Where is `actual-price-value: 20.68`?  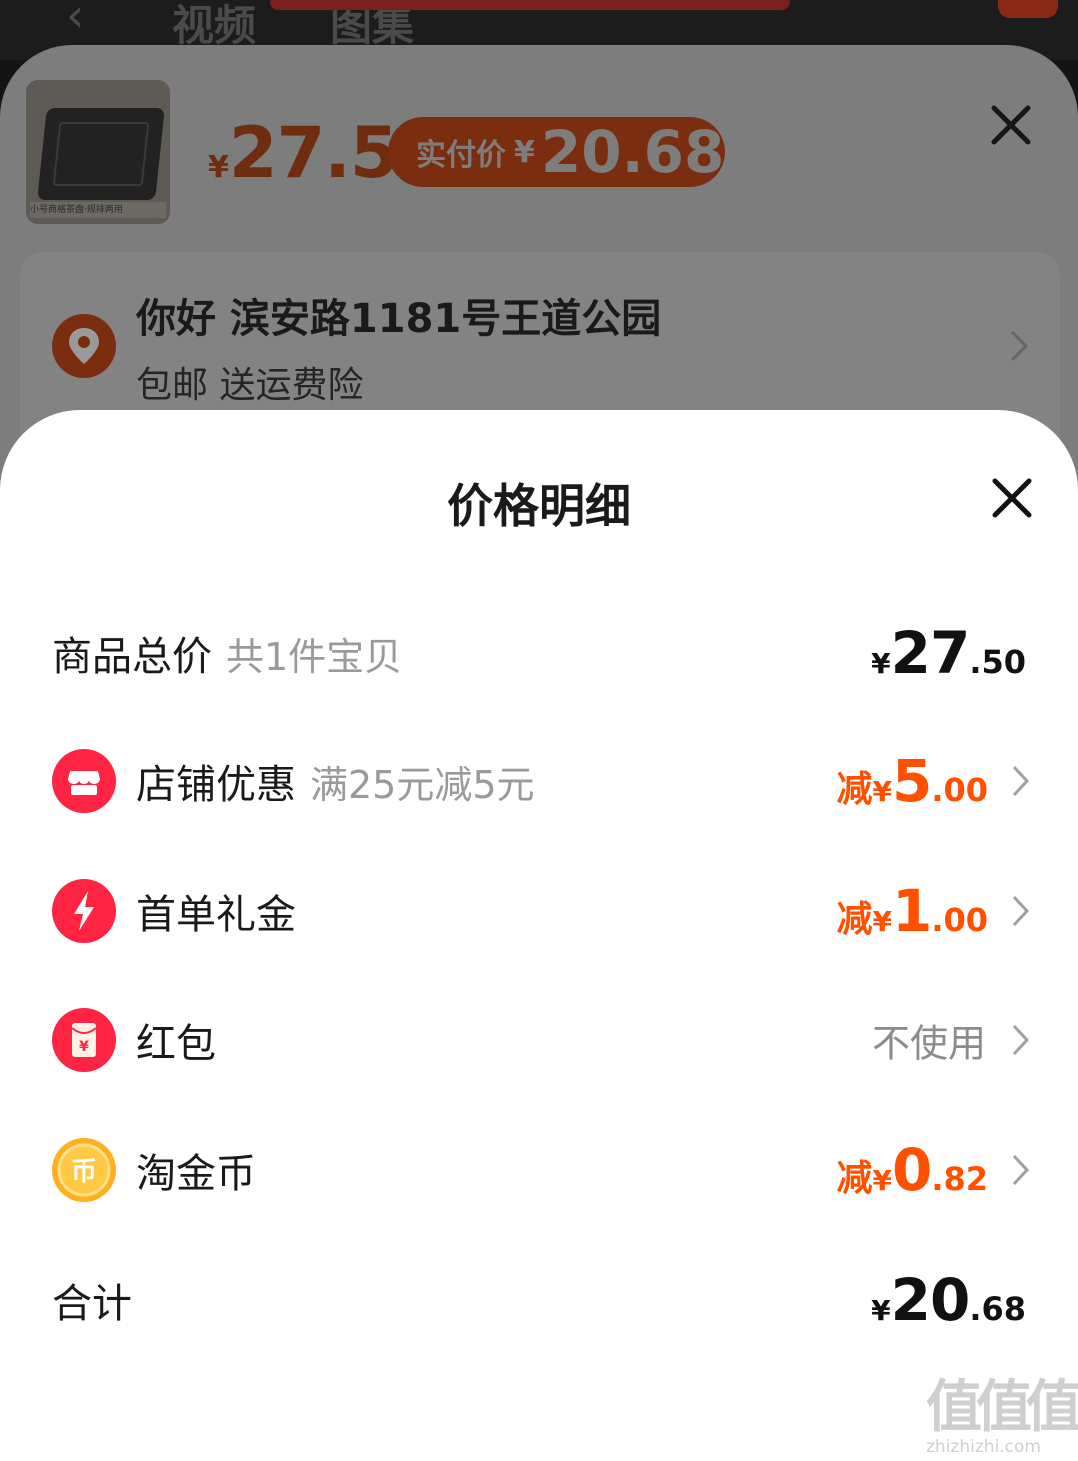 actual-price-value: 20.68 is located at coordinates (632, 152).